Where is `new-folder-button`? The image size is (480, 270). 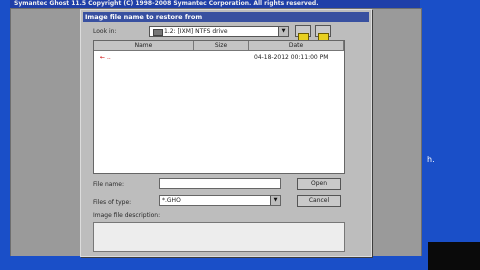
new-folder-button is located at coordinates (323, 33).